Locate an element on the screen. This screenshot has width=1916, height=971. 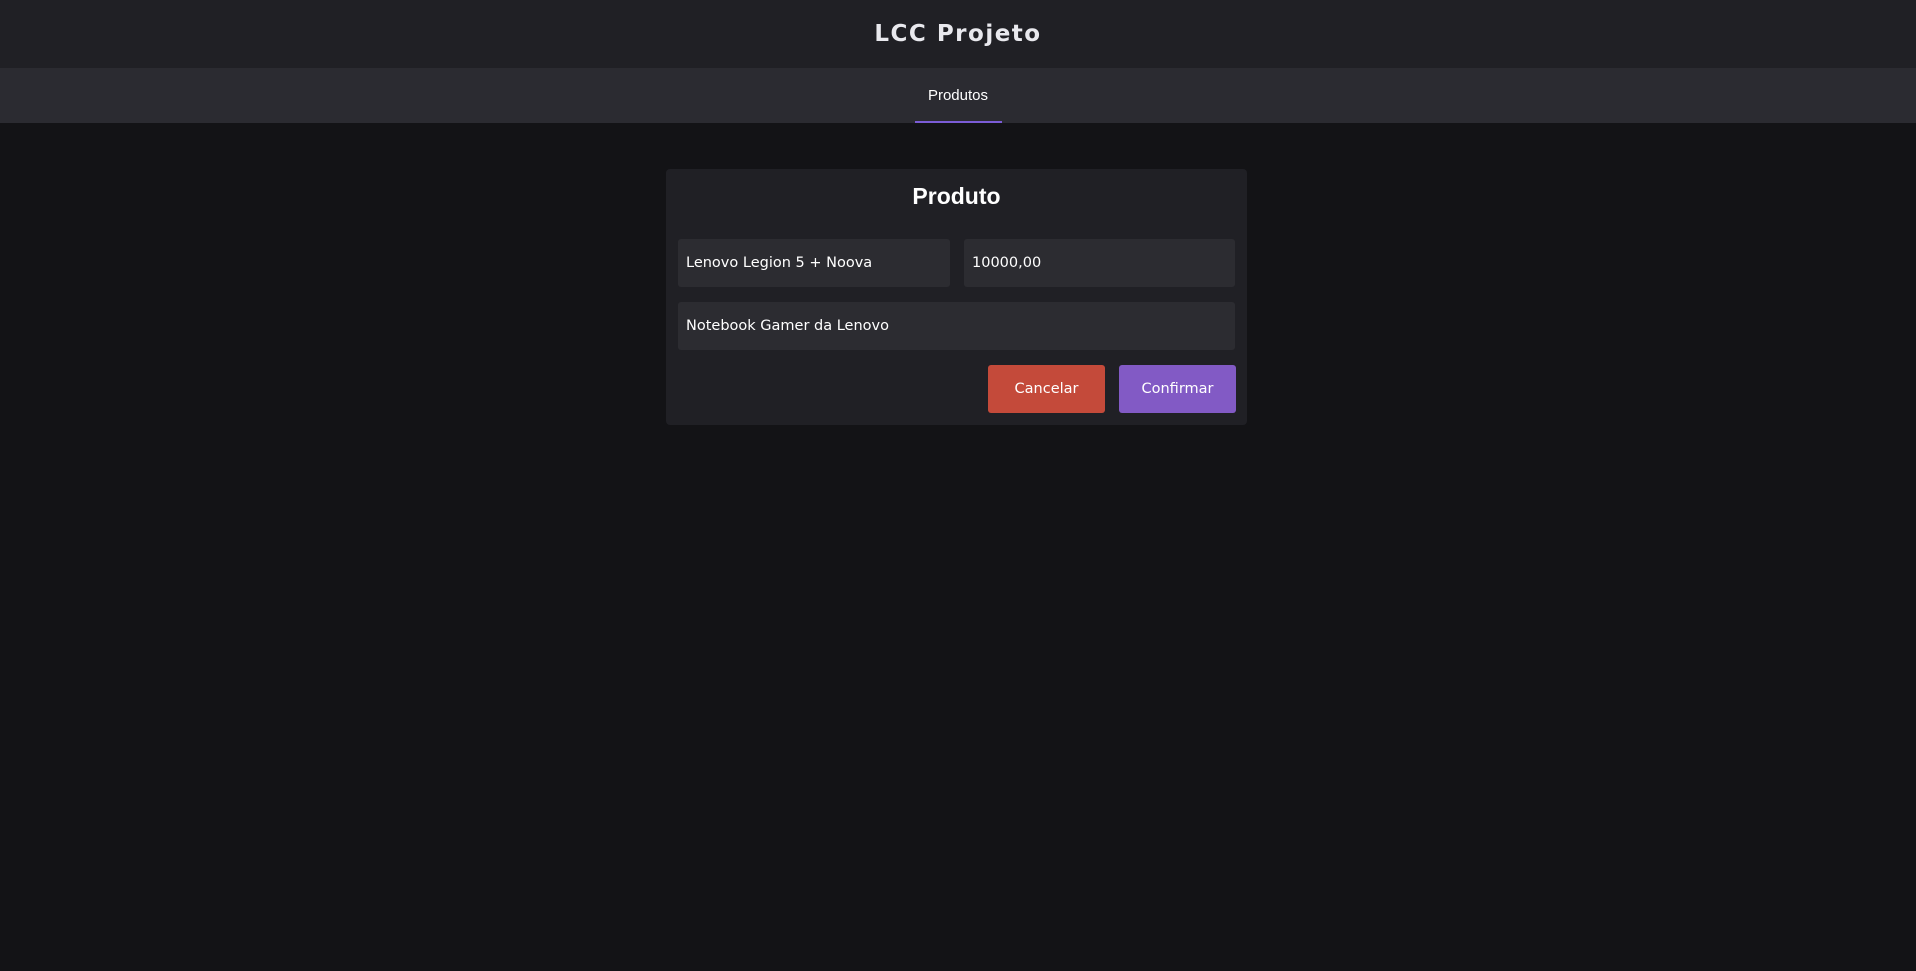
product-description-input: Notebook Gamer da Lenovo is located at coordinates (956, 326).